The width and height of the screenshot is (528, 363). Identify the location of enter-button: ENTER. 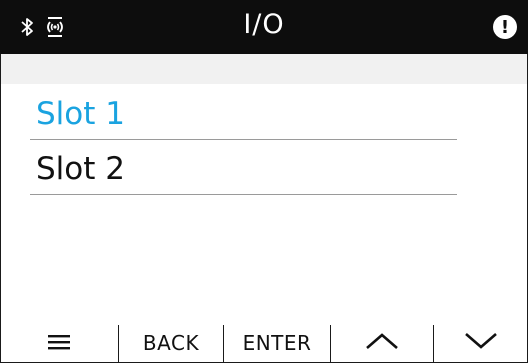
(277, 343).